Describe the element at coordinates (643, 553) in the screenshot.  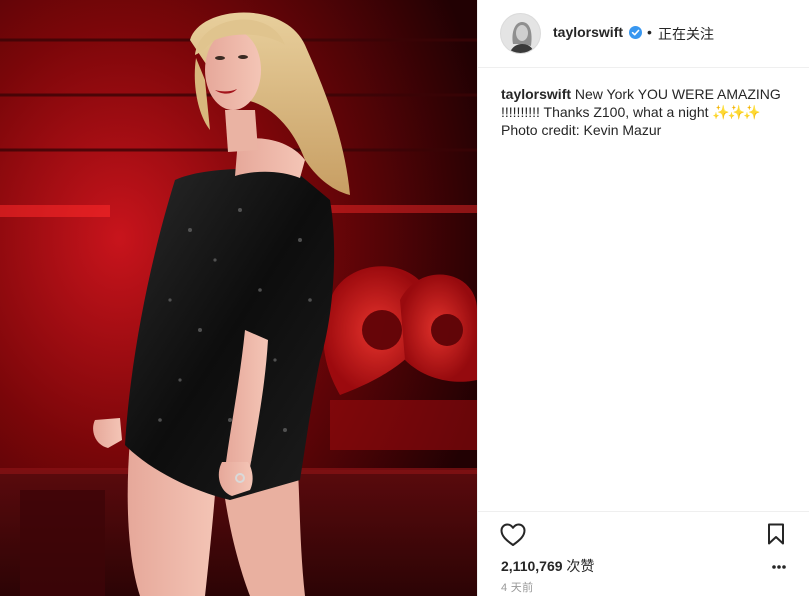
I see `post-actions: 2,110,769 次赞 4 天前` at that location.